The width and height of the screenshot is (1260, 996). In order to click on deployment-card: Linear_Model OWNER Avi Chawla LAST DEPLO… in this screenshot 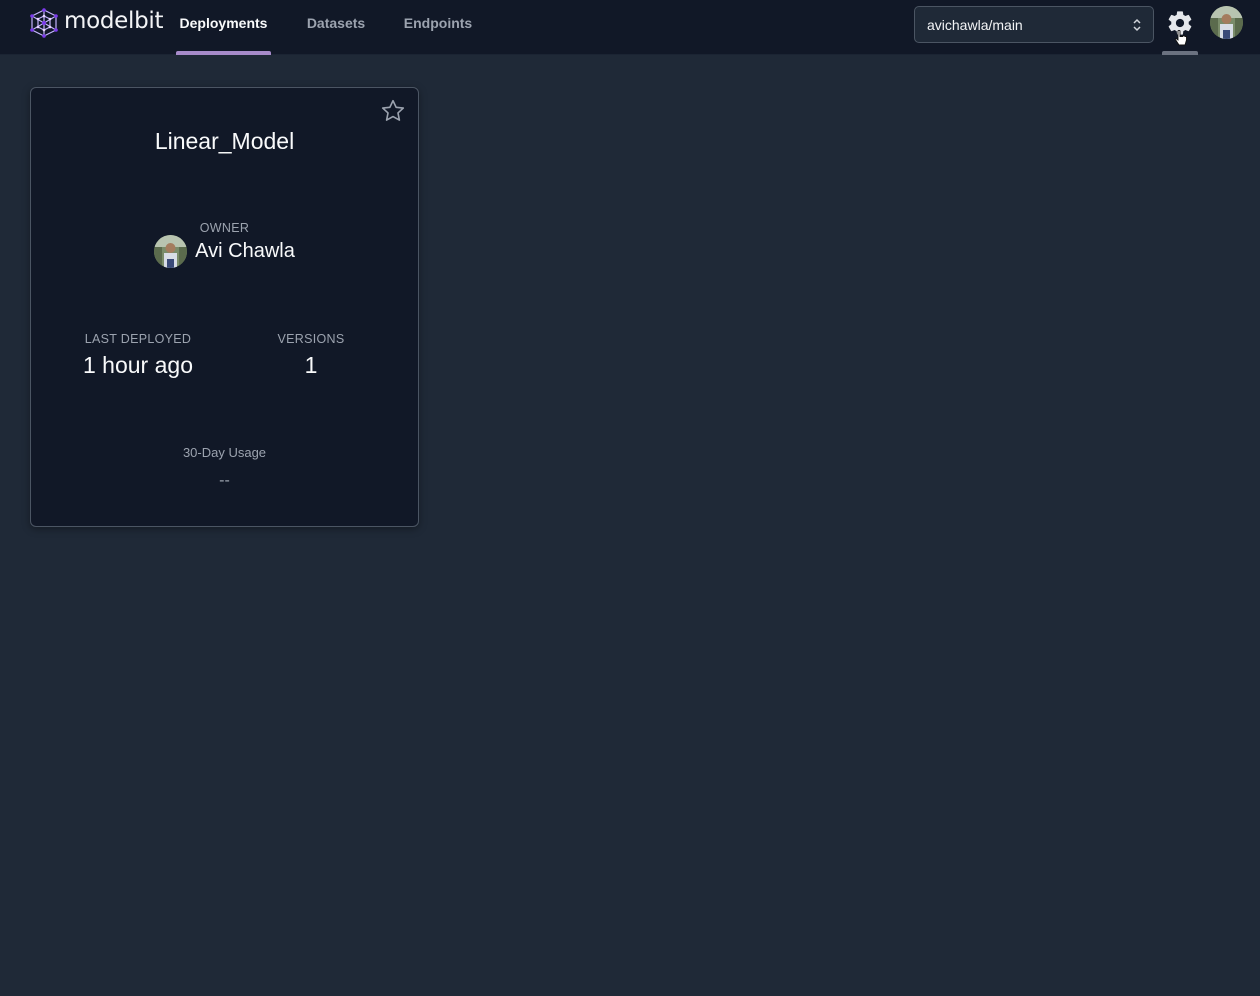, I will do `click(224, 307)`.